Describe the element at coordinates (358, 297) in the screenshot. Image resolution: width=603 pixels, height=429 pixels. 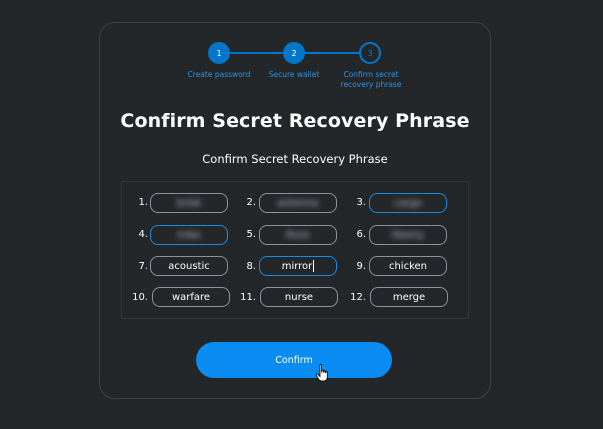
I see `word-number-12: 12.` at that location.